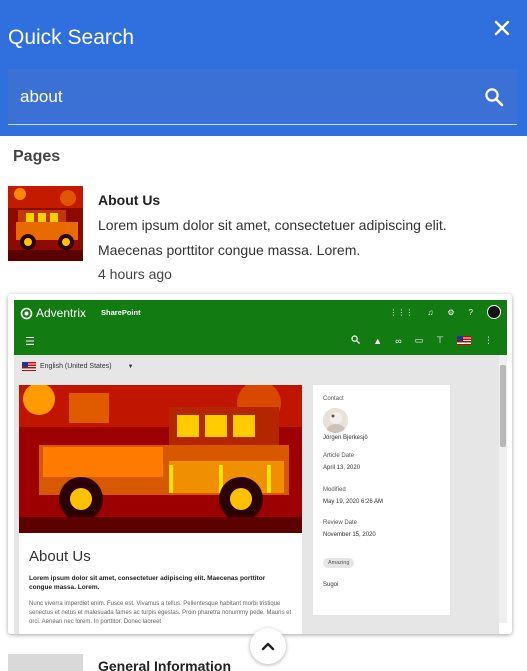  I want to click on article-date-label: Article Date, so click(339, 456).